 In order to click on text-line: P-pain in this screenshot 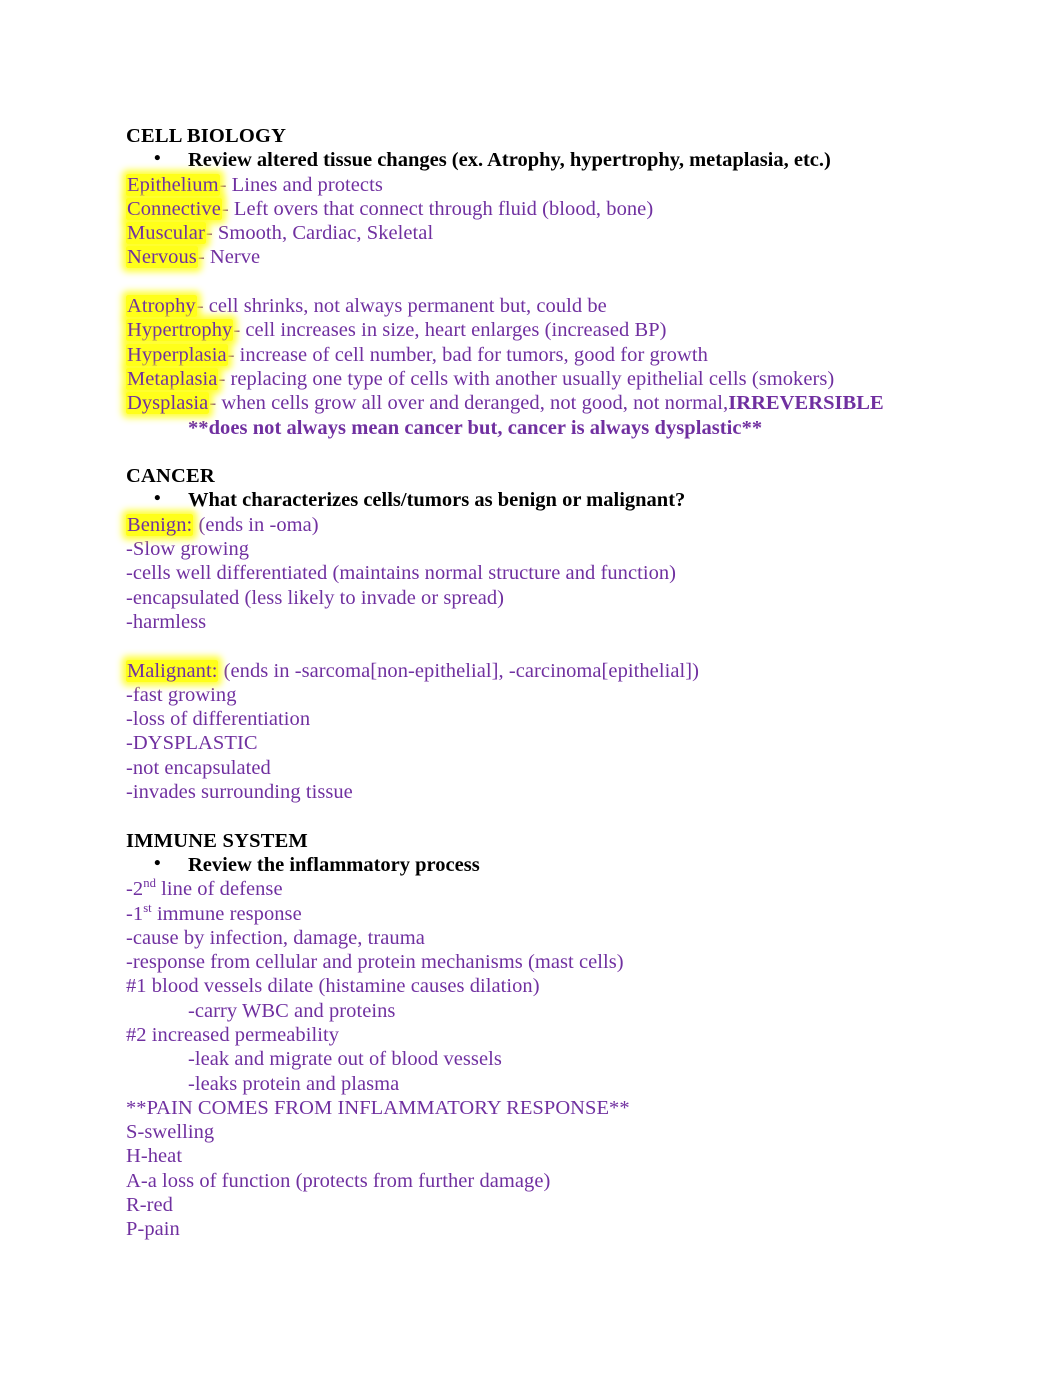, I will do `click(536, 1229)`.